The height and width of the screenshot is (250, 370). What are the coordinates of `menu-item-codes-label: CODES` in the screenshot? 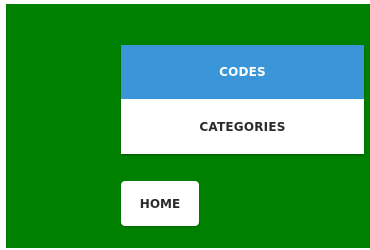 It's located at (242, 72).